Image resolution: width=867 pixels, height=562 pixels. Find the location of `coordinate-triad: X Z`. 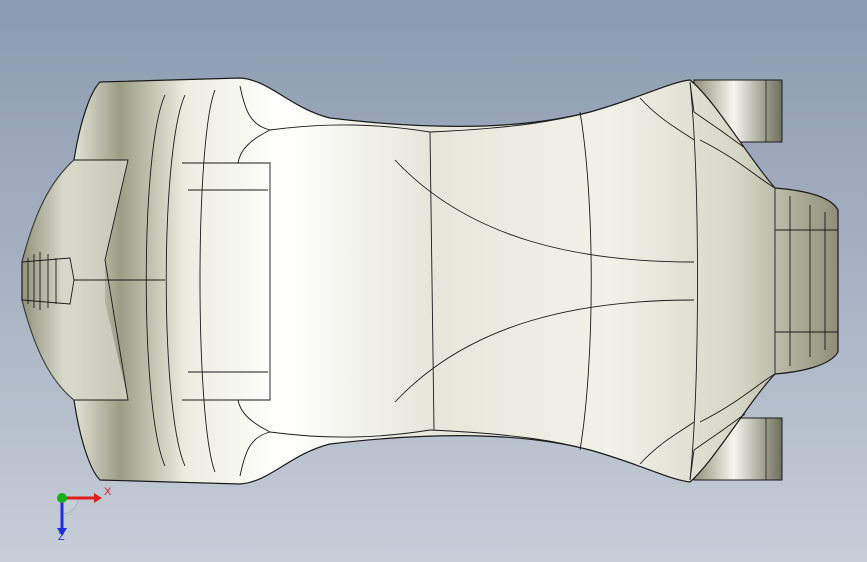

coordinate-triad: X Z is located at coordinates (82, 513).